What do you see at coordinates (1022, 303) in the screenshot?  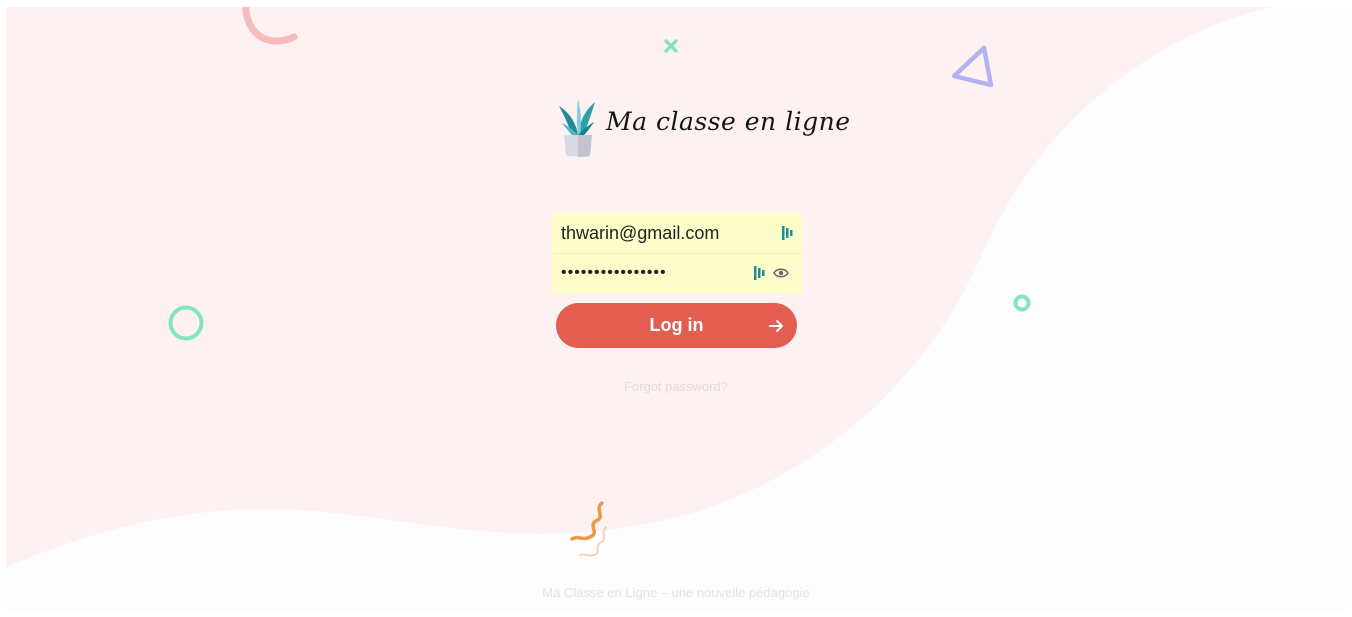 I see `ring-decoration-small` at bounding box center [1022, 303].